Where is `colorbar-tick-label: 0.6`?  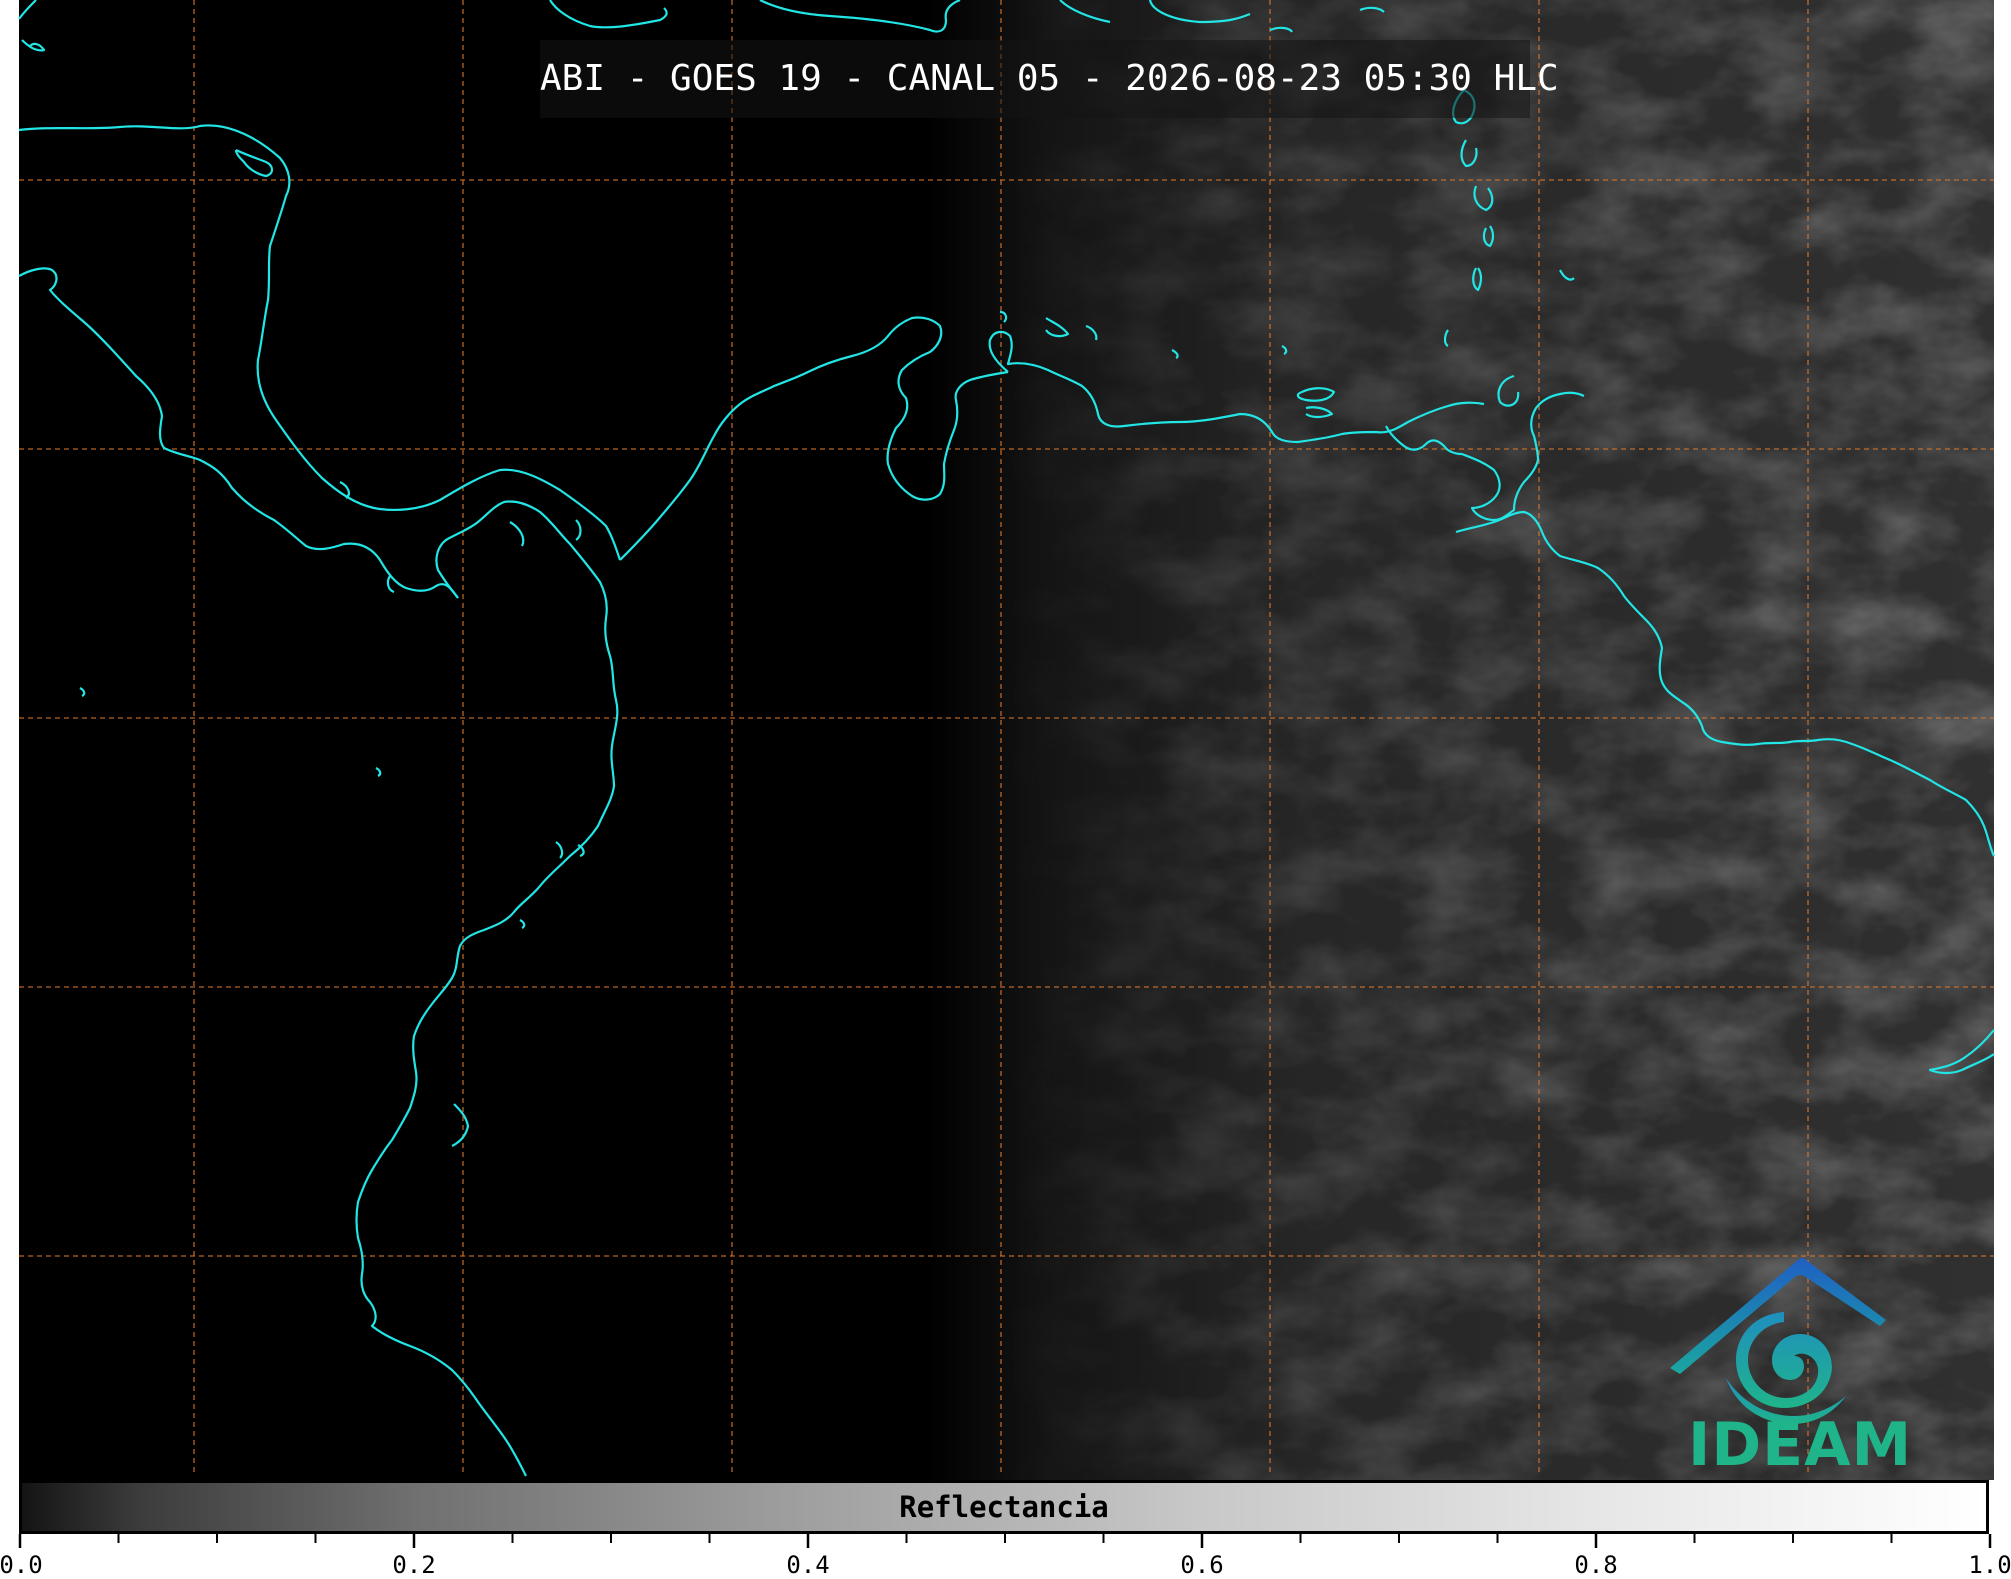 colorbar-tick-label: 0.6 is located at coordinates (1202, 1565).